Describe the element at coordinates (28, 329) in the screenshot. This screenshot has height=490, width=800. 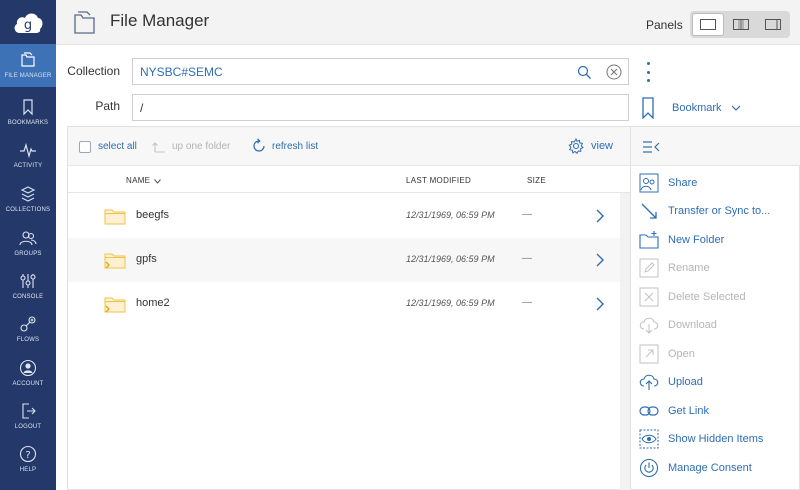
I see `sidebar-item-flows: FLOWS` at that location.